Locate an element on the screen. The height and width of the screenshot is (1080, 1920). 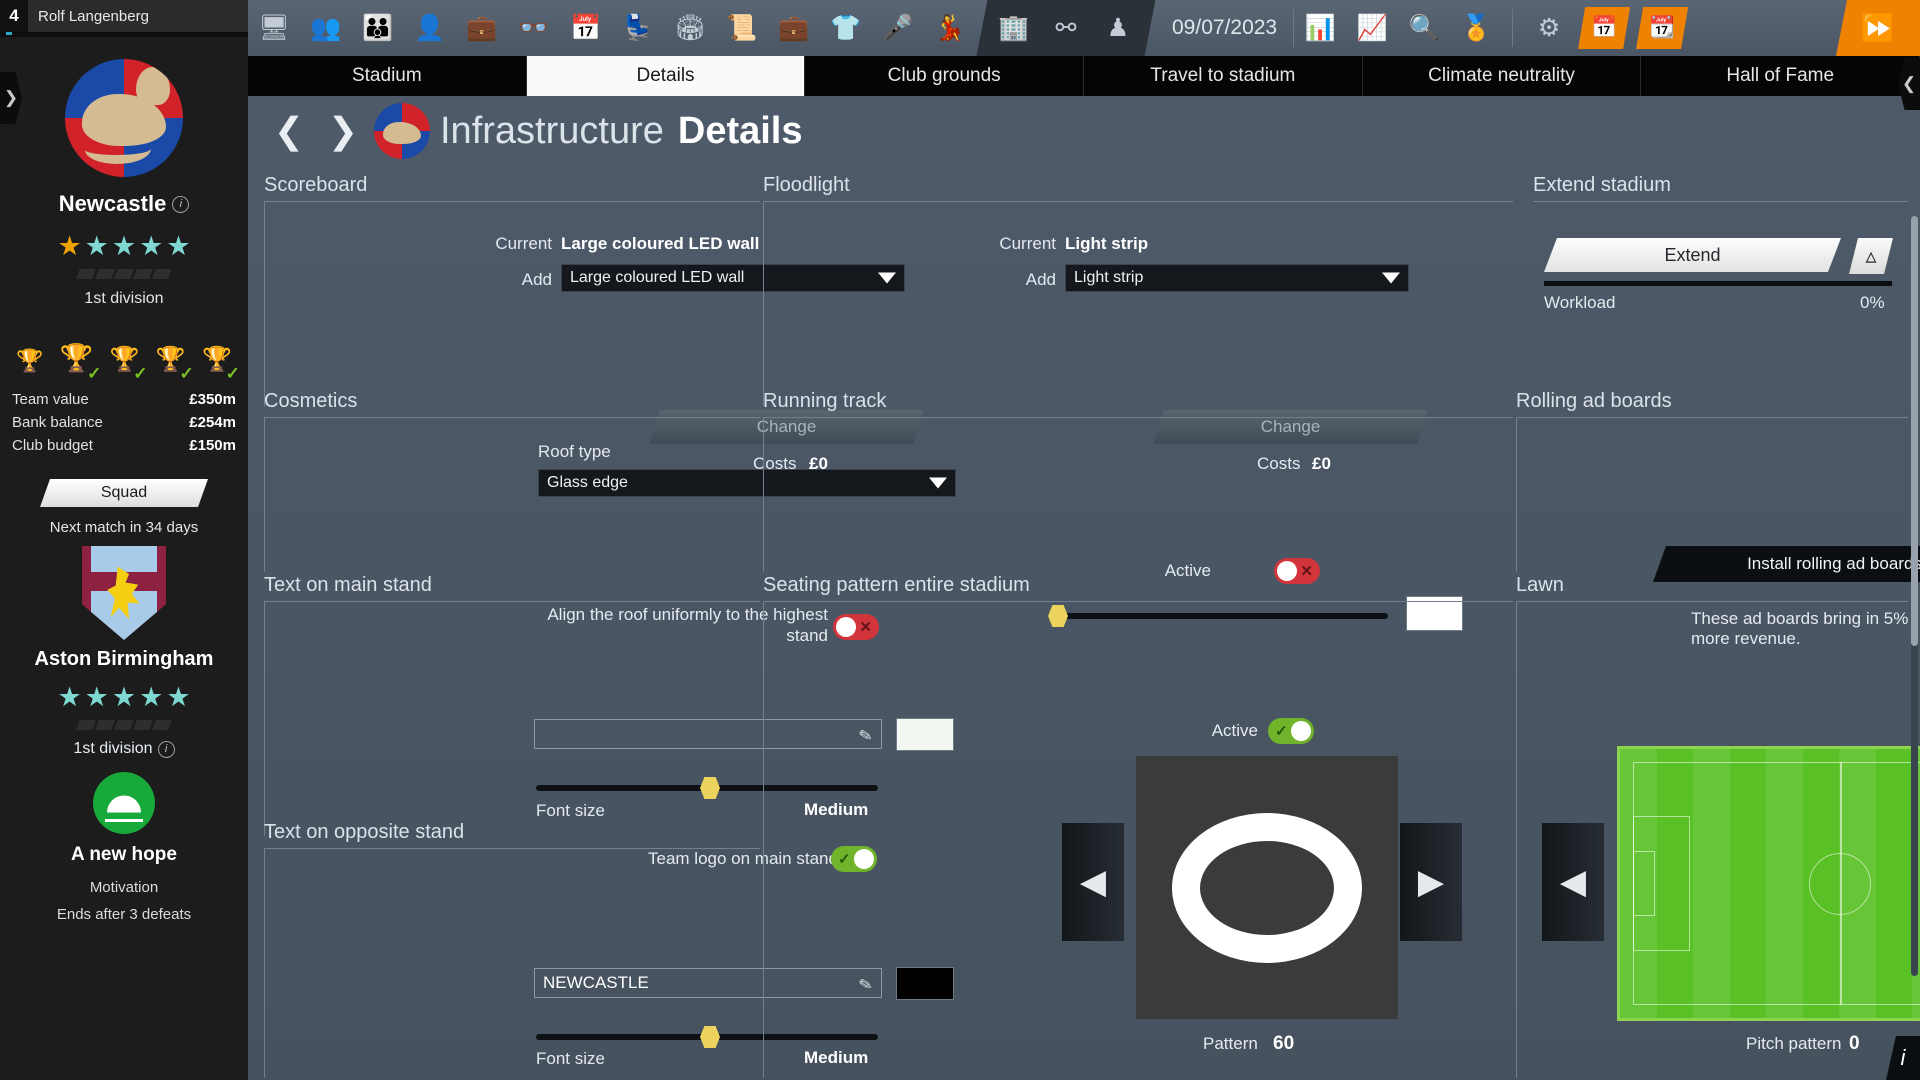
manager-bar: 4 Rolf Langenberg is located at coordinates (124, 16).